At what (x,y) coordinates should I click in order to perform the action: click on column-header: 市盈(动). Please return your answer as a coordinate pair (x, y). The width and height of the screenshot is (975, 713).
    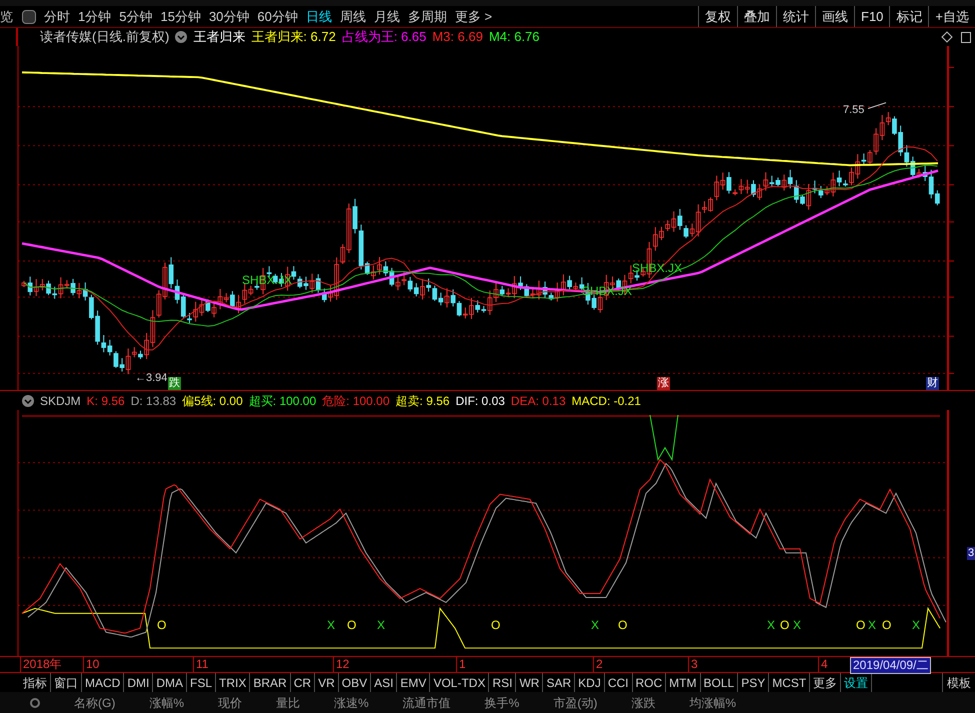
    Looking at the image, I should click on (575, 703).